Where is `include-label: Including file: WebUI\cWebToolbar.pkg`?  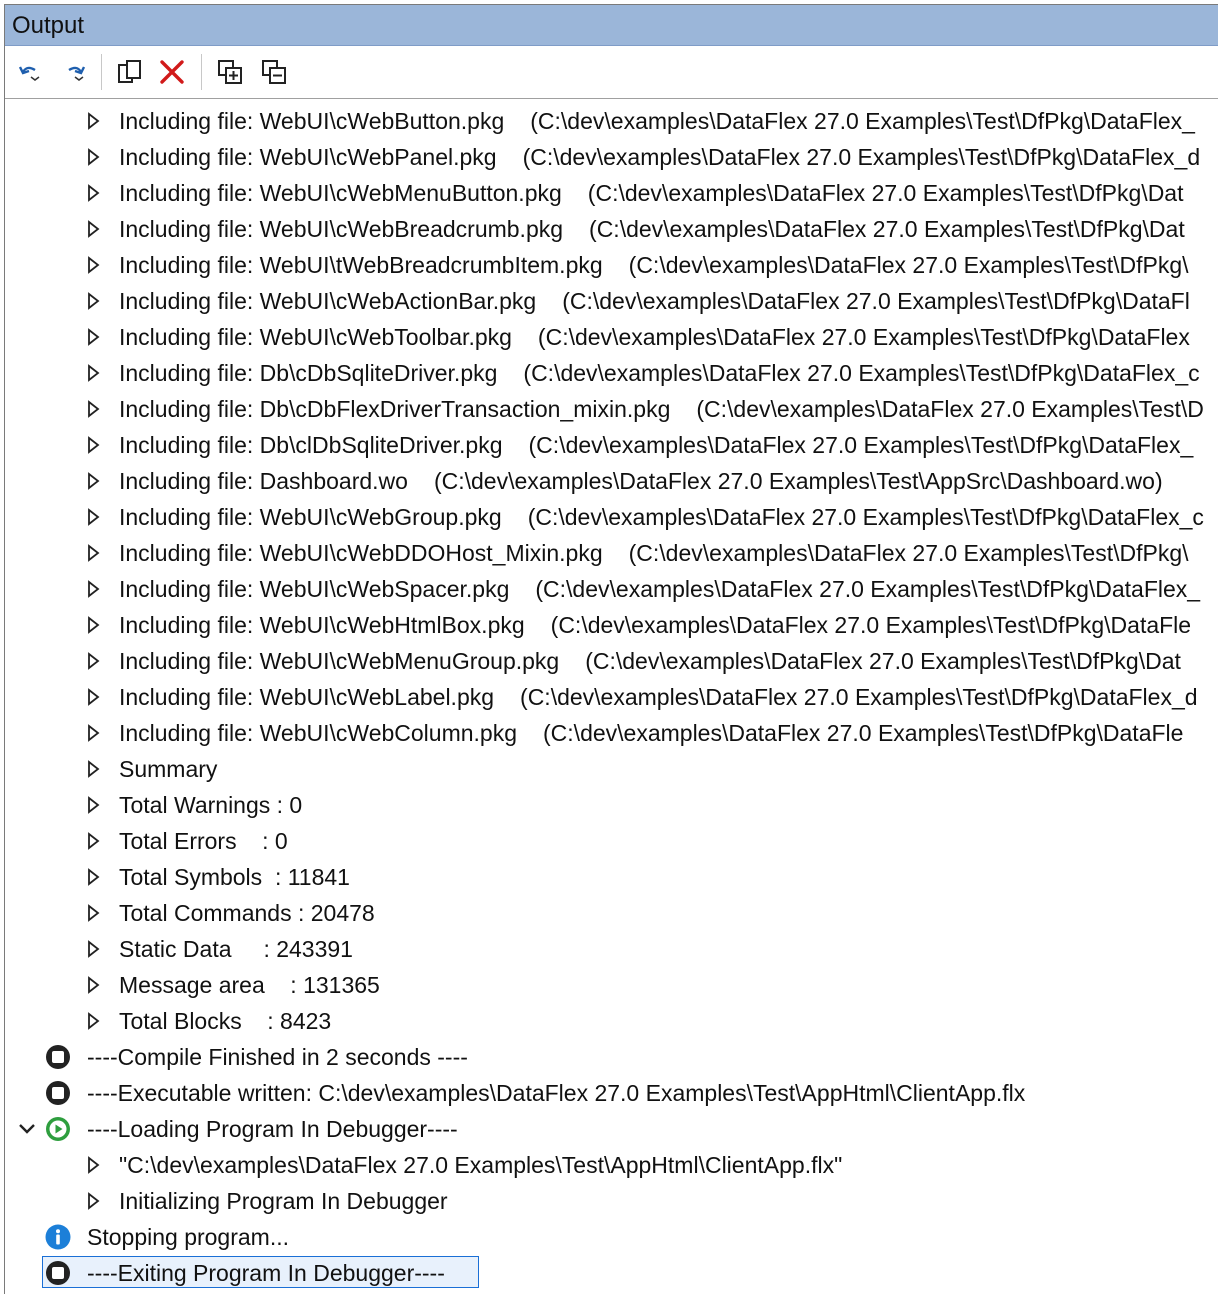
include-label: Including file: WebUI\cWebToolbar.pkg is located at coordinates (315, 337).